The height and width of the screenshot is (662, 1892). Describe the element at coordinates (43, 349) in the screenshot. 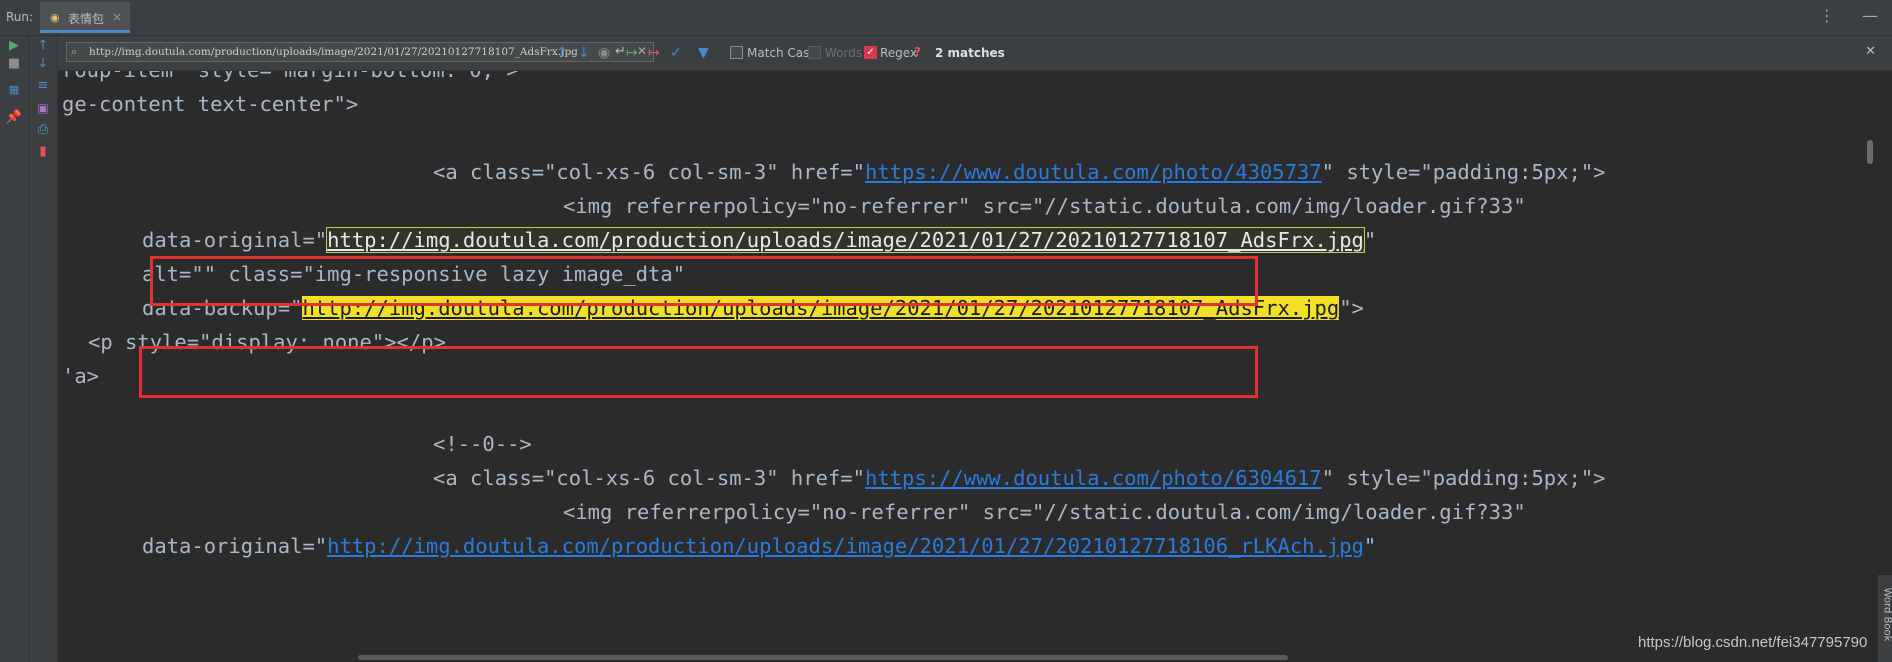

I see `console-actions-gutter: ↑ ↓ ≡ ▣ ⎙ ▮` at that location.